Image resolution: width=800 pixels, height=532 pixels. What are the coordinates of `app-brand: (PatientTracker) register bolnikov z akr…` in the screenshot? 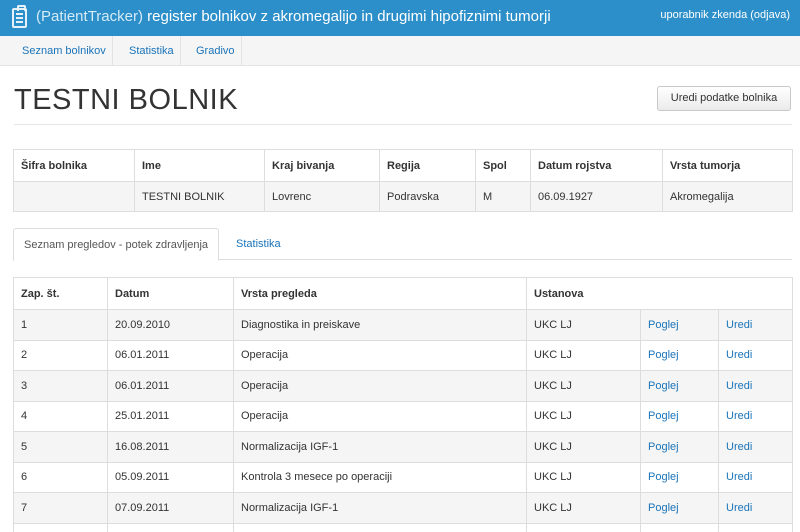 It's located at (293, 16).